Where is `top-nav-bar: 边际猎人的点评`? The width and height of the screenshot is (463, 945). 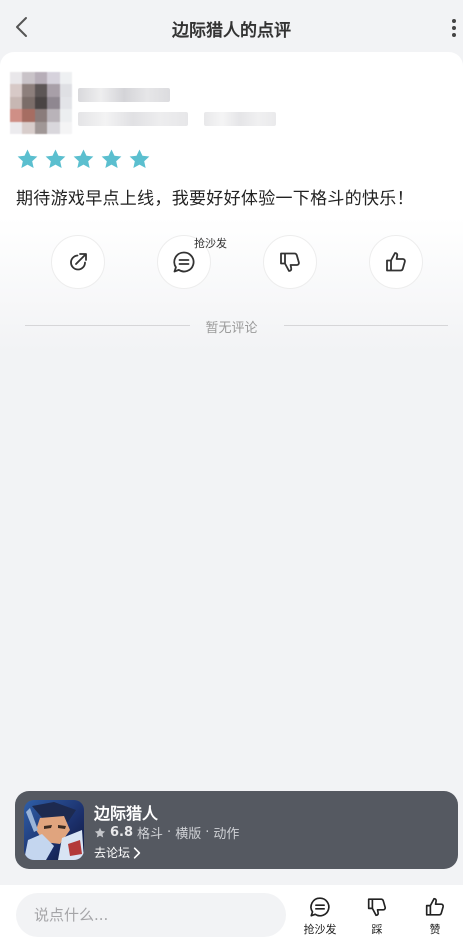 top-nav-bar: 边际猎人的点评 is located at coordinates (231, 27).